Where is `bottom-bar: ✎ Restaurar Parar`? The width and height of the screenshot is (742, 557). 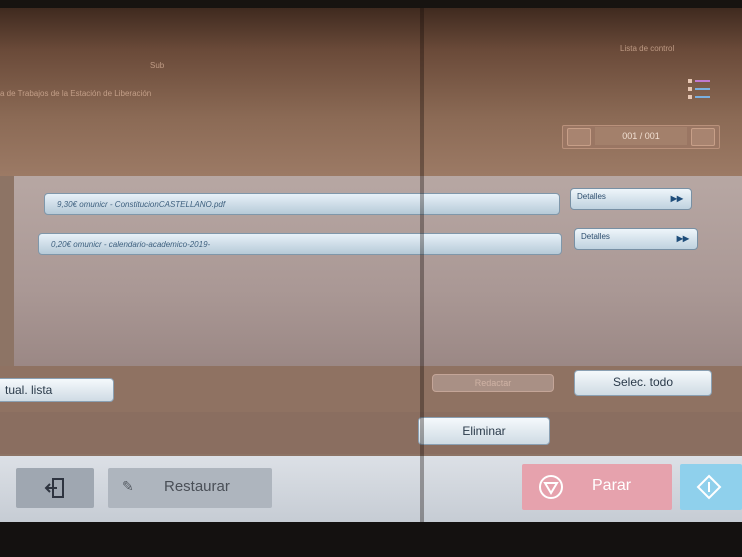 bottom-bar: ✎ Restaurar Parar is located at coordinates (371, 489).